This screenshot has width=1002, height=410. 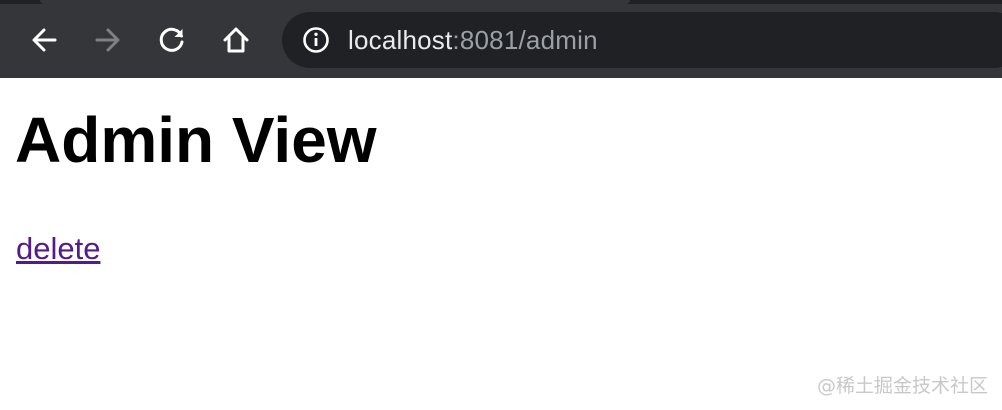 What do you see at coordinates (902, 386) in the screenshot?
I see `watermark: @稀土掘金技术社区` at bounding box center [902, 386].